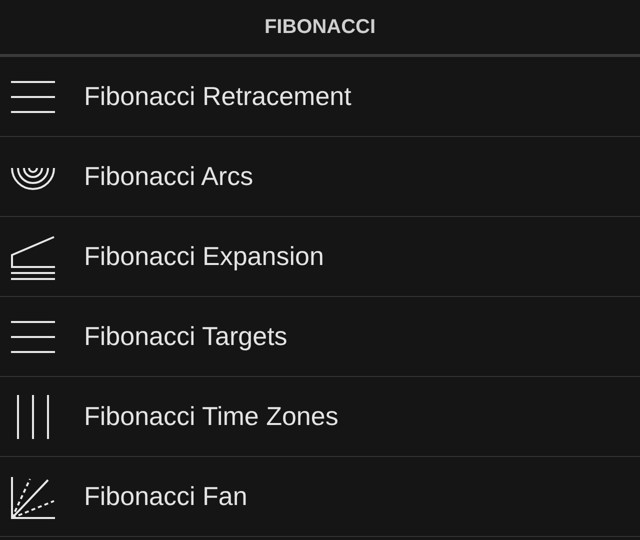  Describe the element at coordinates (320, 177) in the screenshot. I see `menu-item: Fibonacci Arcs` at that location.